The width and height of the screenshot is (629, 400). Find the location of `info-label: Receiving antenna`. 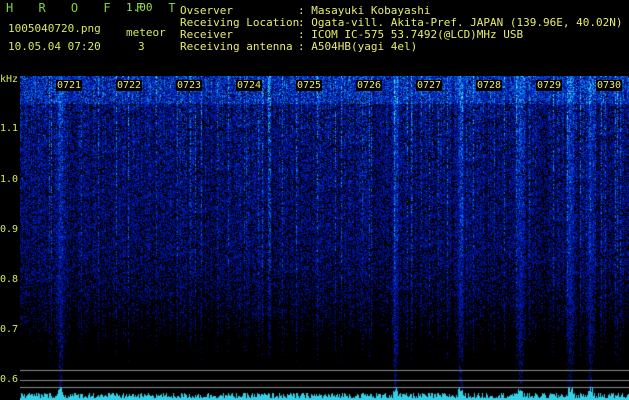

info-label: Receiving antenna is located at coordinates (236, 46).